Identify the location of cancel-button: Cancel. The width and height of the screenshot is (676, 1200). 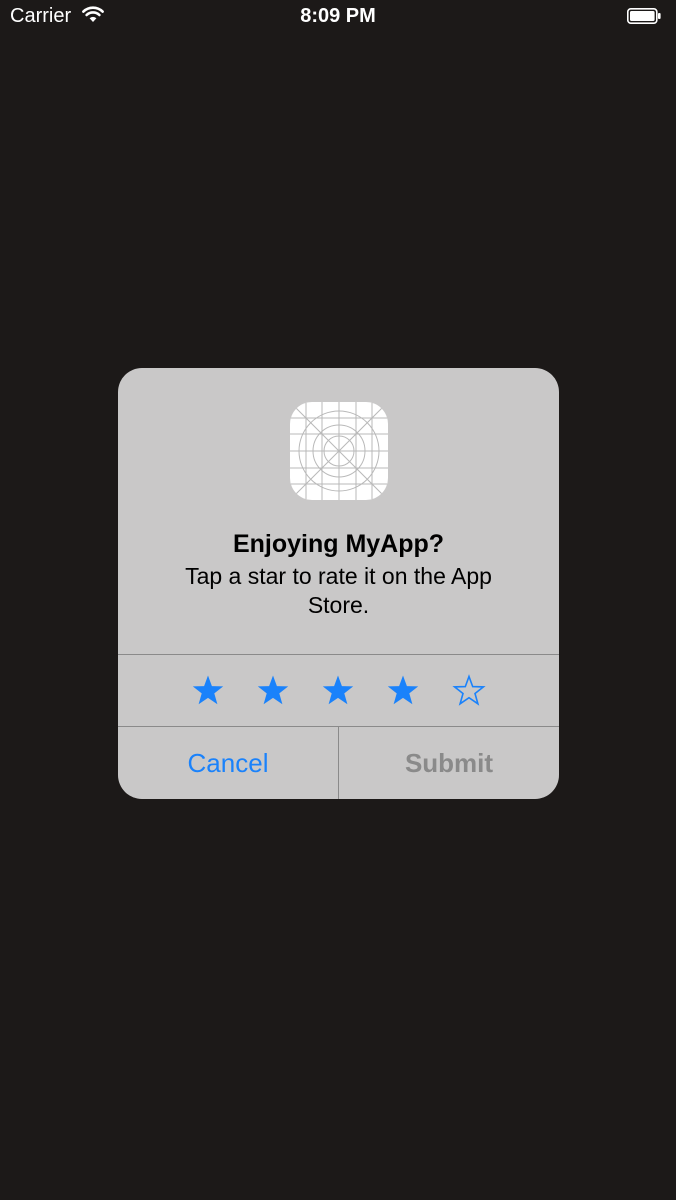
(228, 763).